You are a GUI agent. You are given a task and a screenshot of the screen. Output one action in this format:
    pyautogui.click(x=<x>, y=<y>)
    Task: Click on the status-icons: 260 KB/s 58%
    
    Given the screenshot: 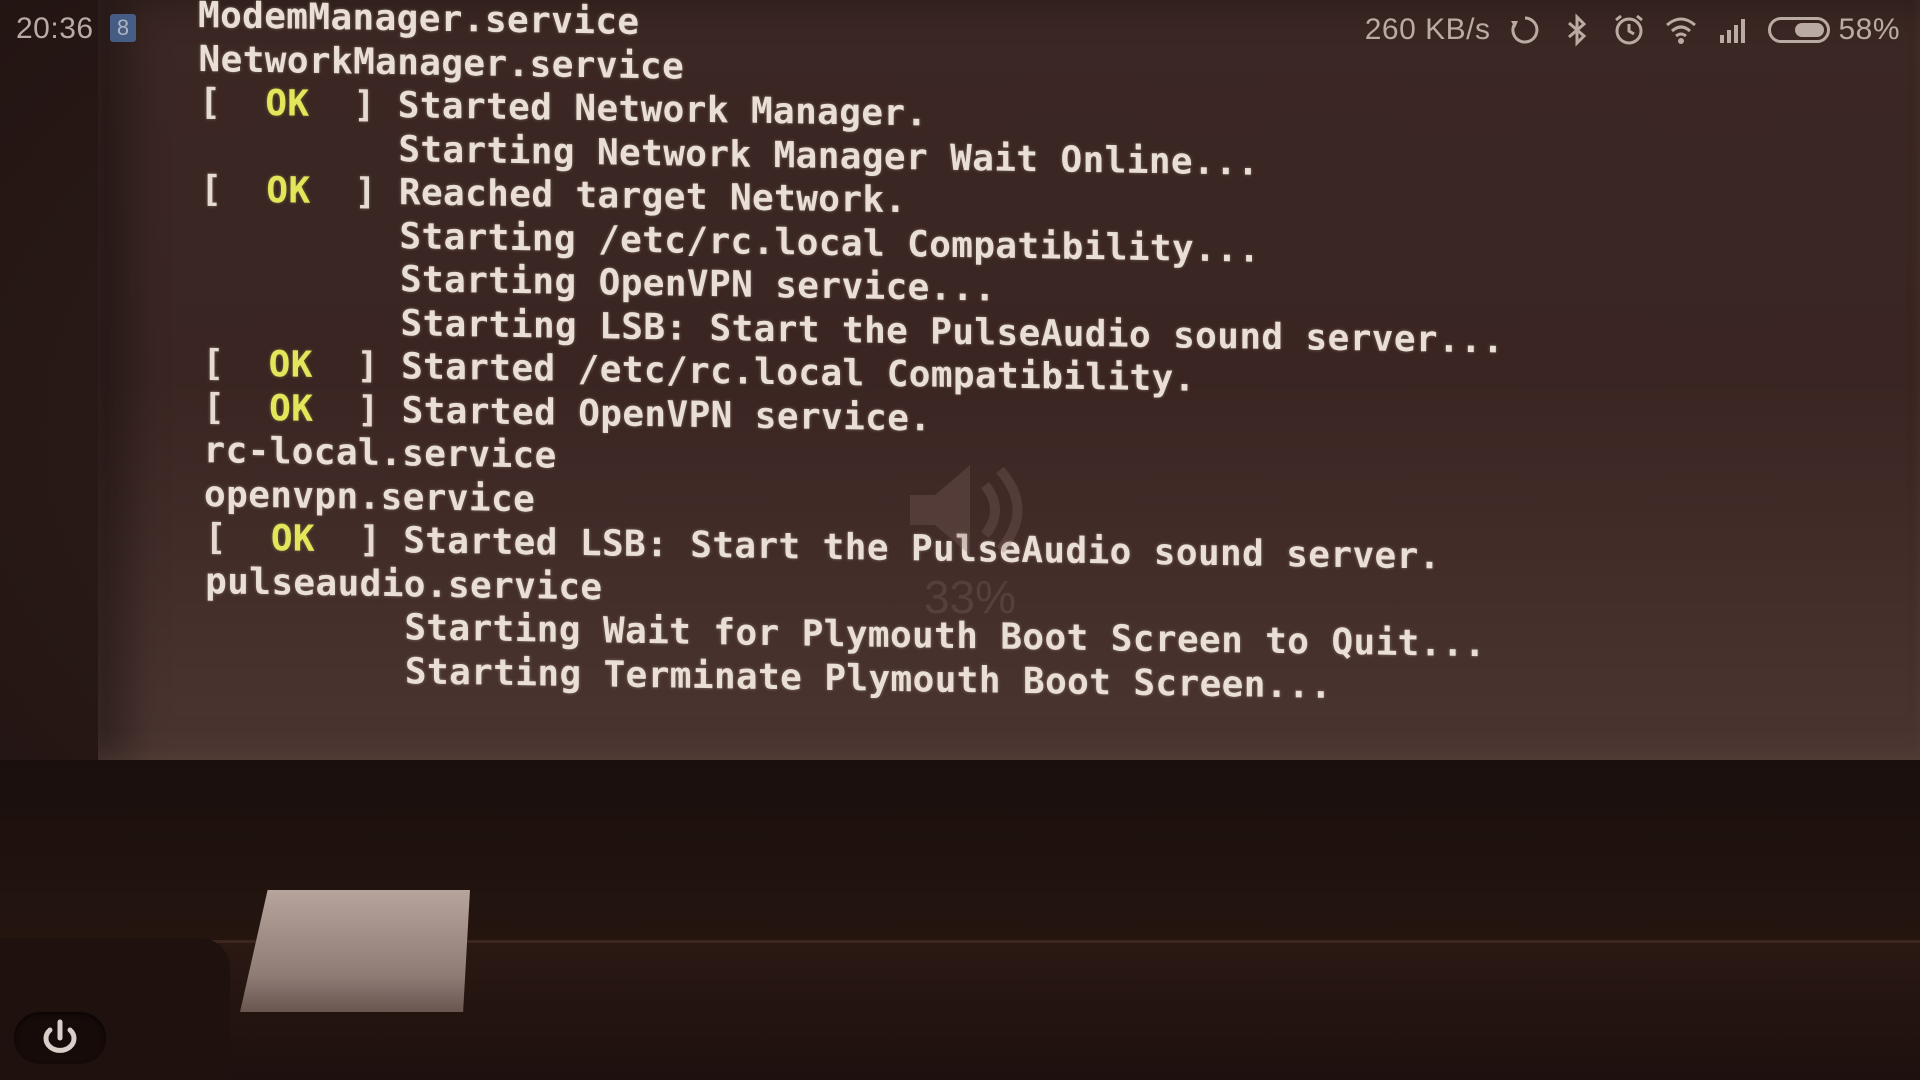 What is the action you would take?
    pyautogui.click(x=1632, y=30)
    